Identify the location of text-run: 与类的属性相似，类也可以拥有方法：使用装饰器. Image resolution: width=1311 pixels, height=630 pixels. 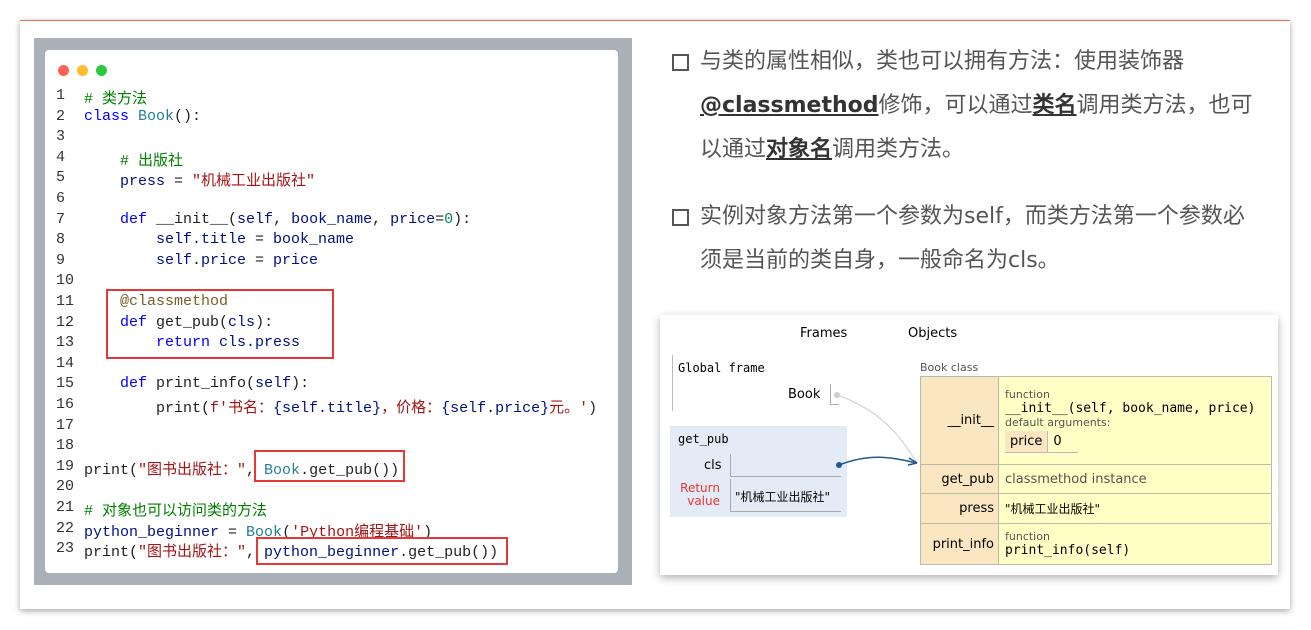
(942, 61).